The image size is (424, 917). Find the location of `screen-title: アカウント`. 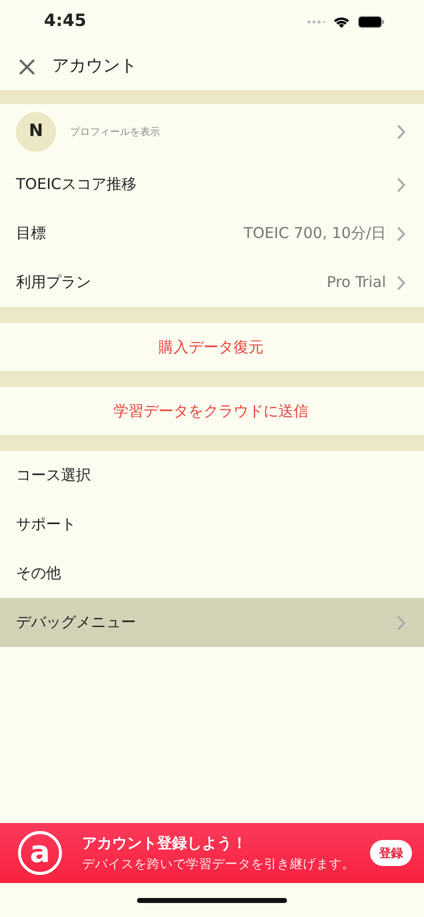

screen-title: アカウント is located at coordinates (94, 66).